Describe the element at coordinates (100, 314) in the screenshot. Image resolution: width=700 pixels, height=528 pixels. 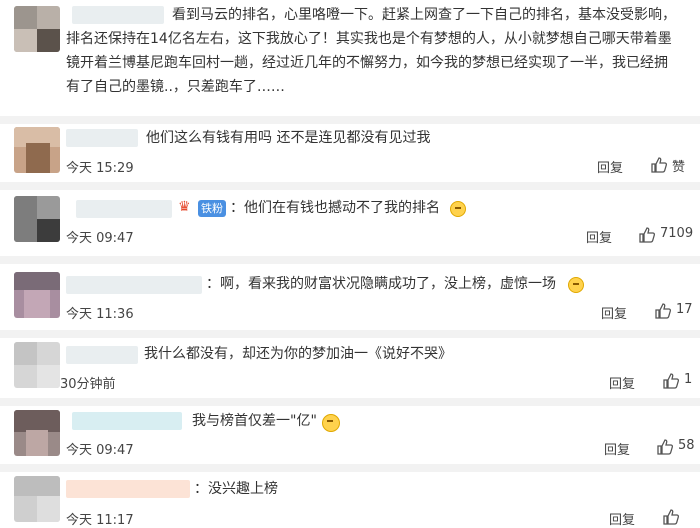
I see `comment-time: 今天 11:36` at that location.